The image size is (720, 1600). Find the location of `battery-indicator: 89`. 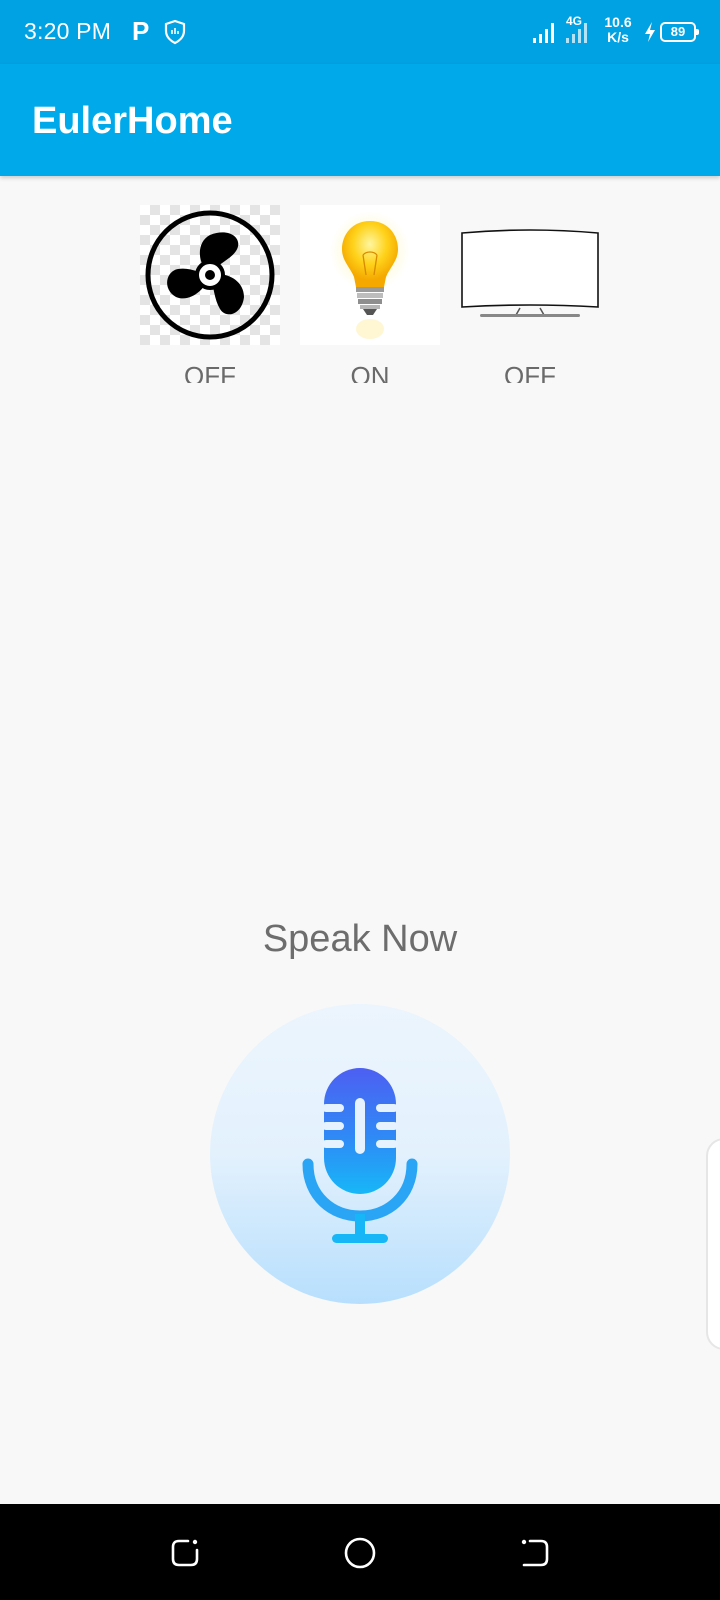

battery-indicator: 89 is located at coordinates (679, 32).